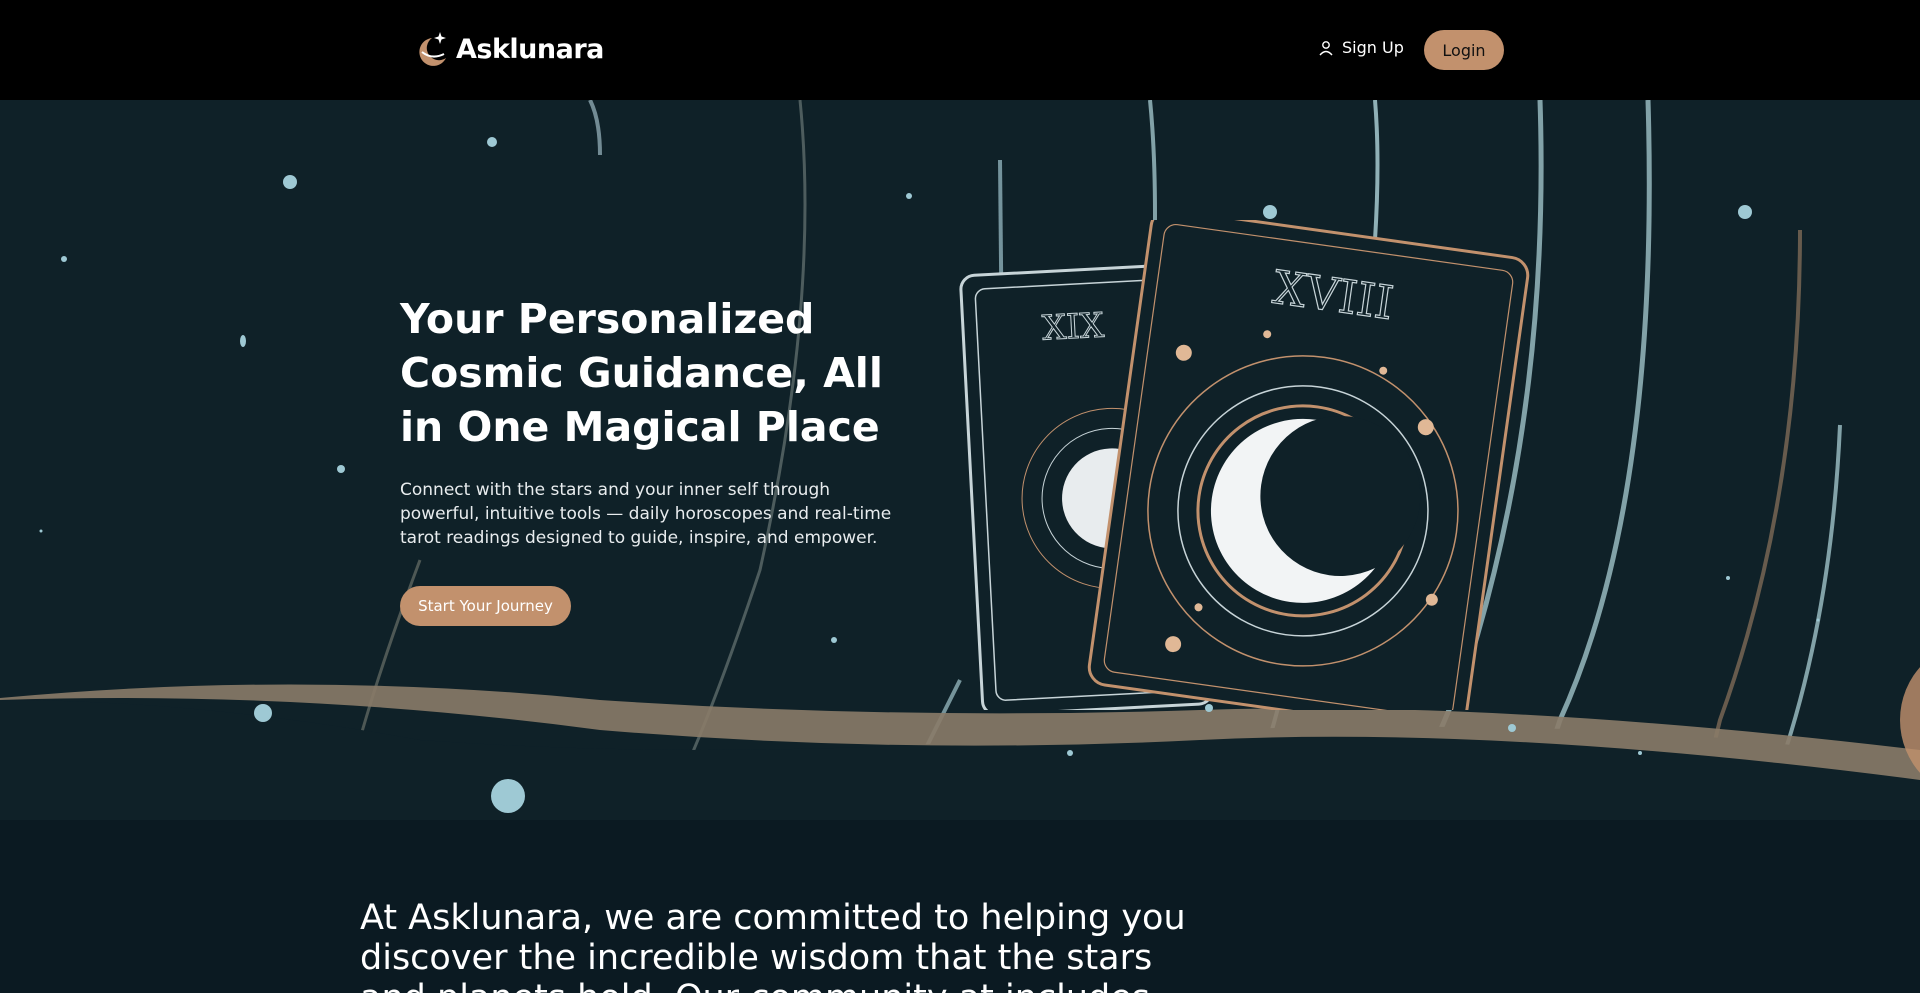 Image resolution: width=1920 pixels, height=993 pixels. Describe the element at coordinates (530, 49) in the screenshot. I see `brand-name: Asklunara` at that location.